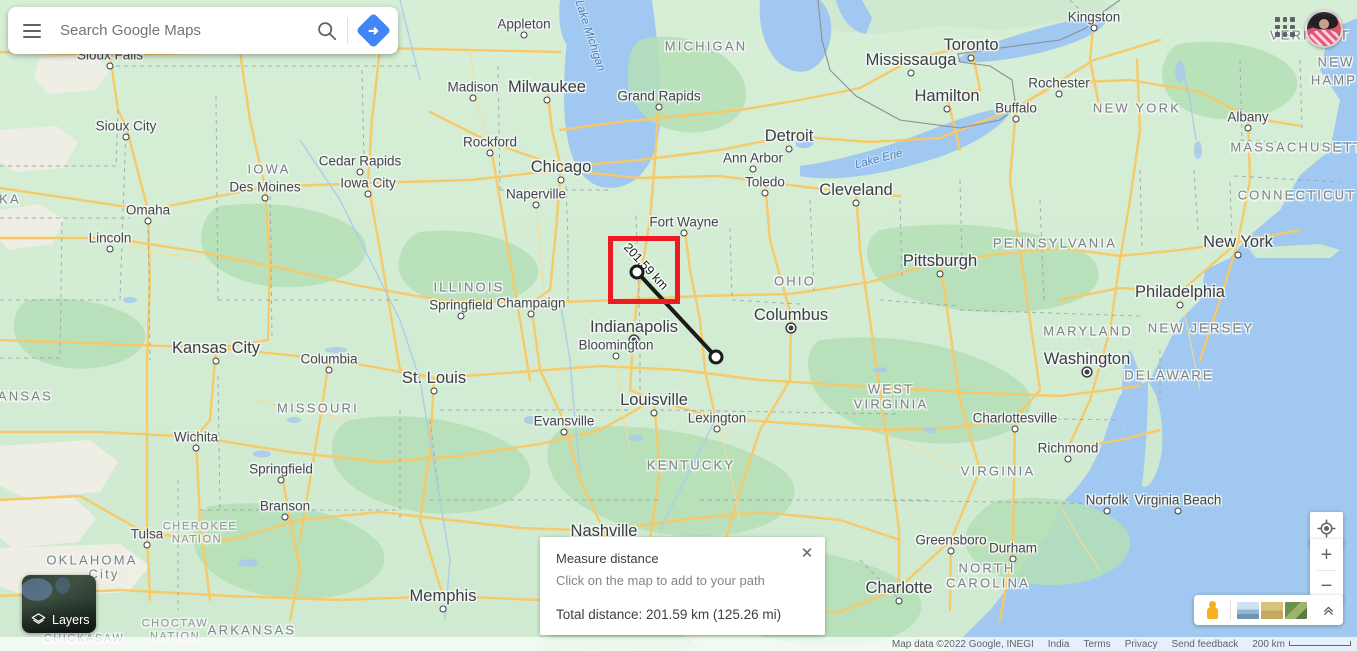  What do you see at coordinates (807, 553) in the screenshot?
I see `close-icon: ✕` at bounding box center [807, 553].